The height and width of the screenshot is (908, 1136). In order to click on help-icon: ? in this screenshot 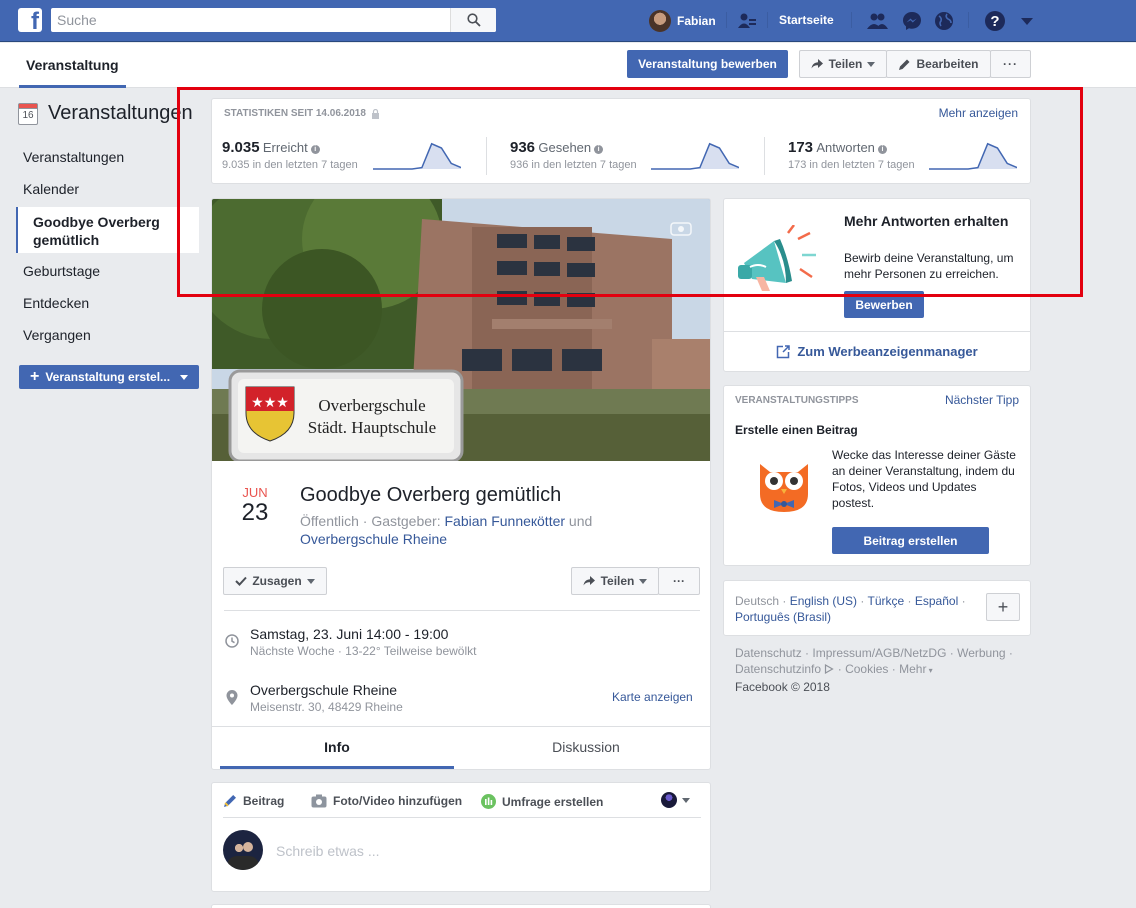, I will do `click(995, 21)`.